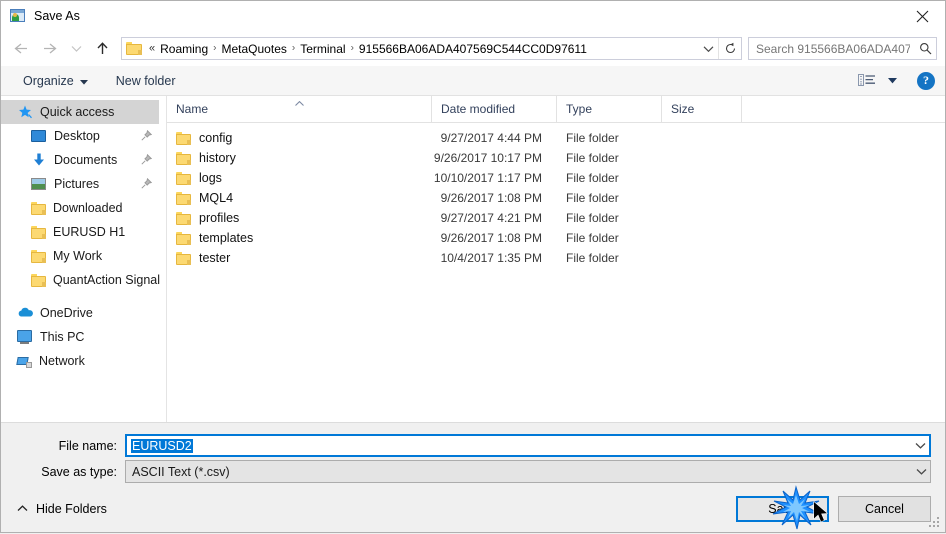  I want to click on breadcrumb-item-roaming: Roaming, so click(184, 49).